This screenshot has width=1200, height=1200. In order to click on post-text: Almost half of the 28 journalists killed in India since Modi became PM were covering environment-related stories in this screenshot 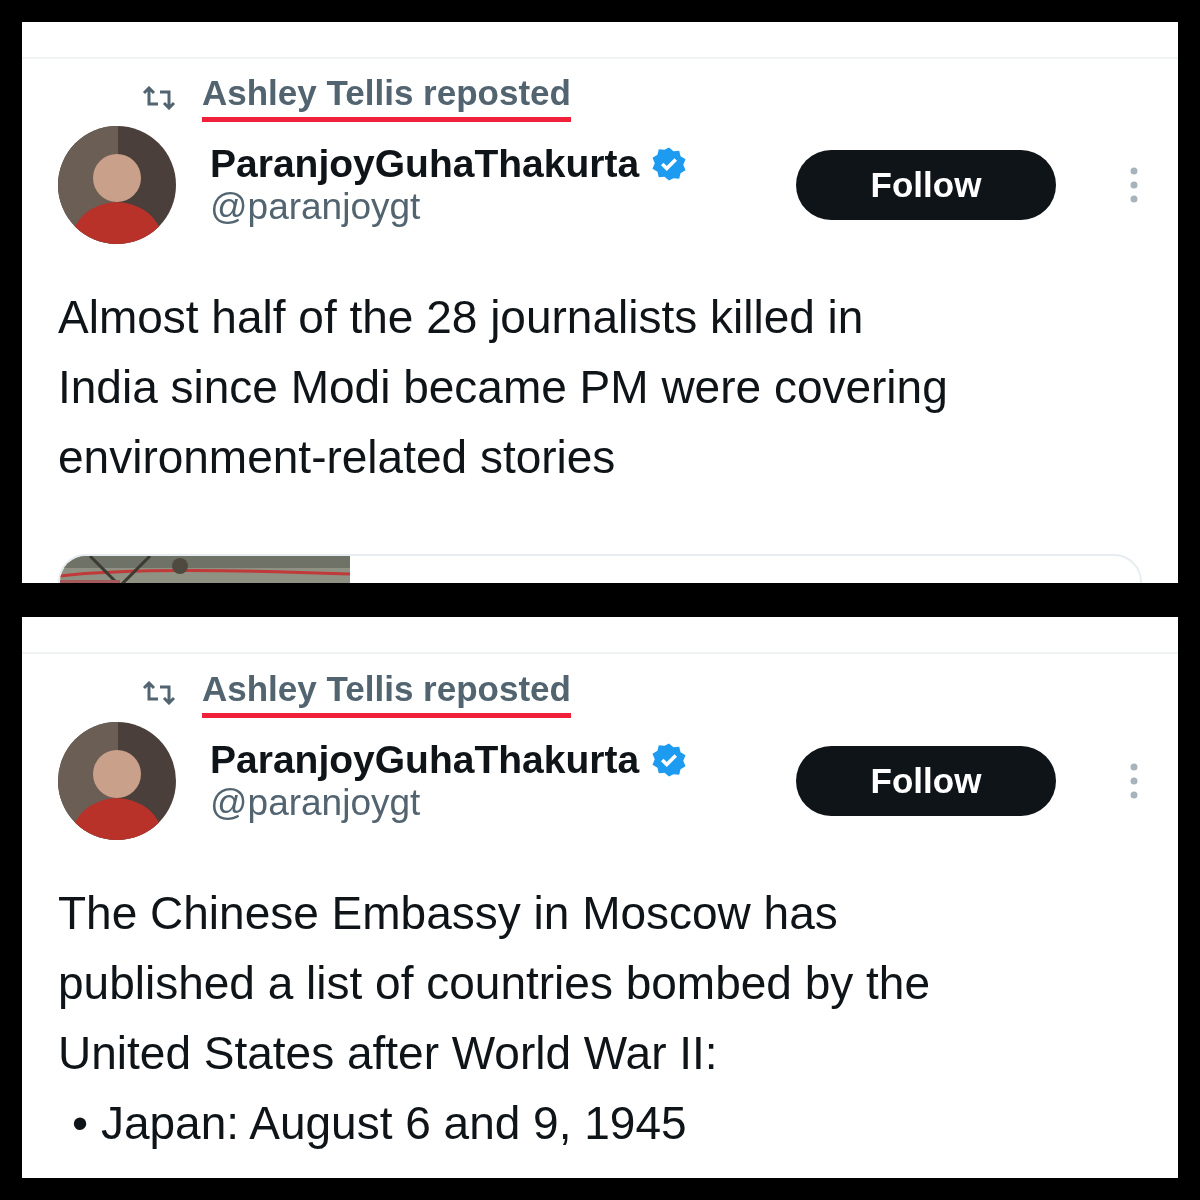, I will do `click(503, 387)`.